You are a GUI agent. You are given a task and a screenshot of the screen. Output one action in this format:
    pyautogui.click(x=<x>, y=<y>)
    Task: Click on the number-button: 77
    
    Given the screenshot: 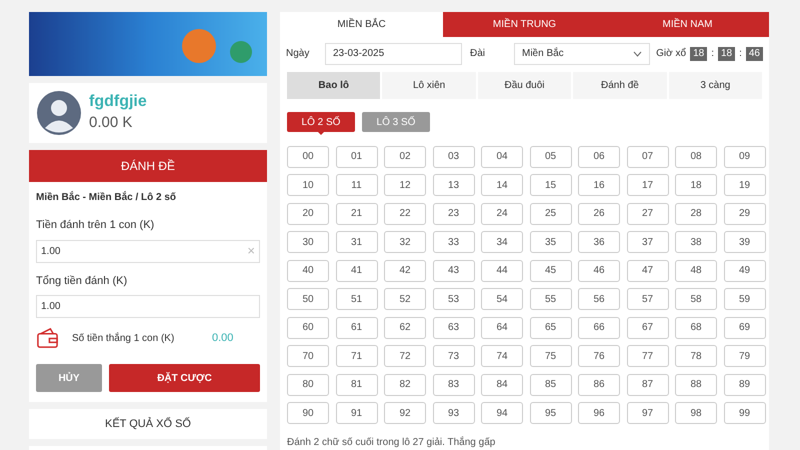 What is the action you would take?
    pyautogui.click(x=647, y=356)
    